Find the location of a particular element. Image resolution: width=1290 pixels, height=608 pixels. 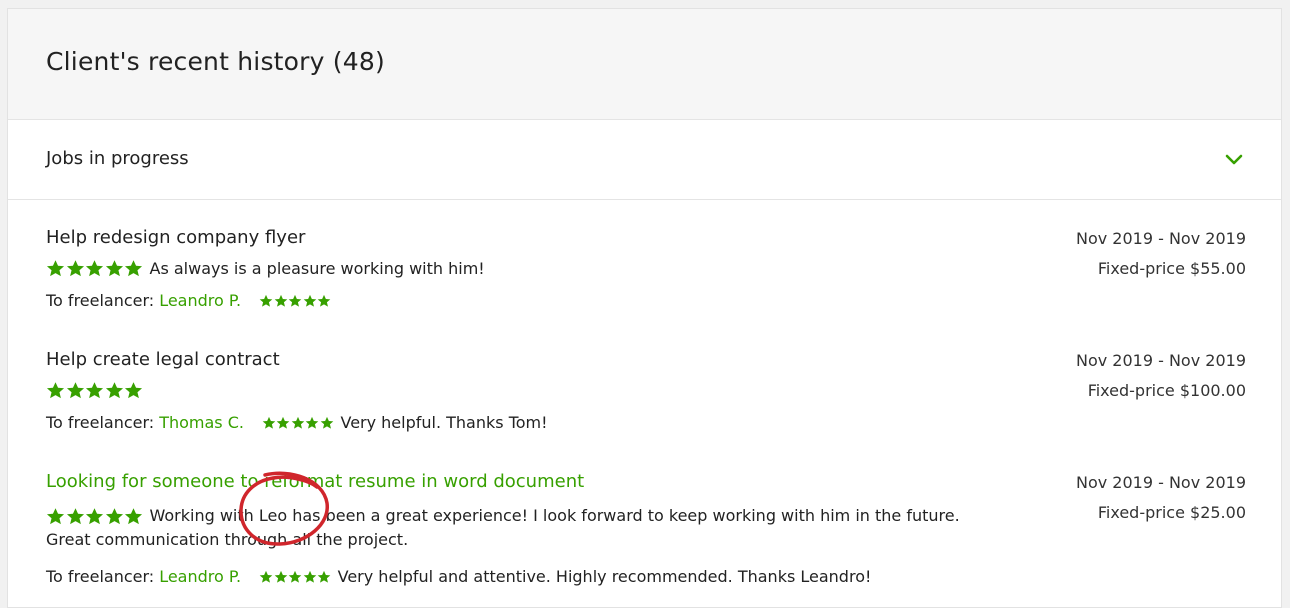

job-price: Fixed-price $100.00 is located at coordinates (1166, 390).